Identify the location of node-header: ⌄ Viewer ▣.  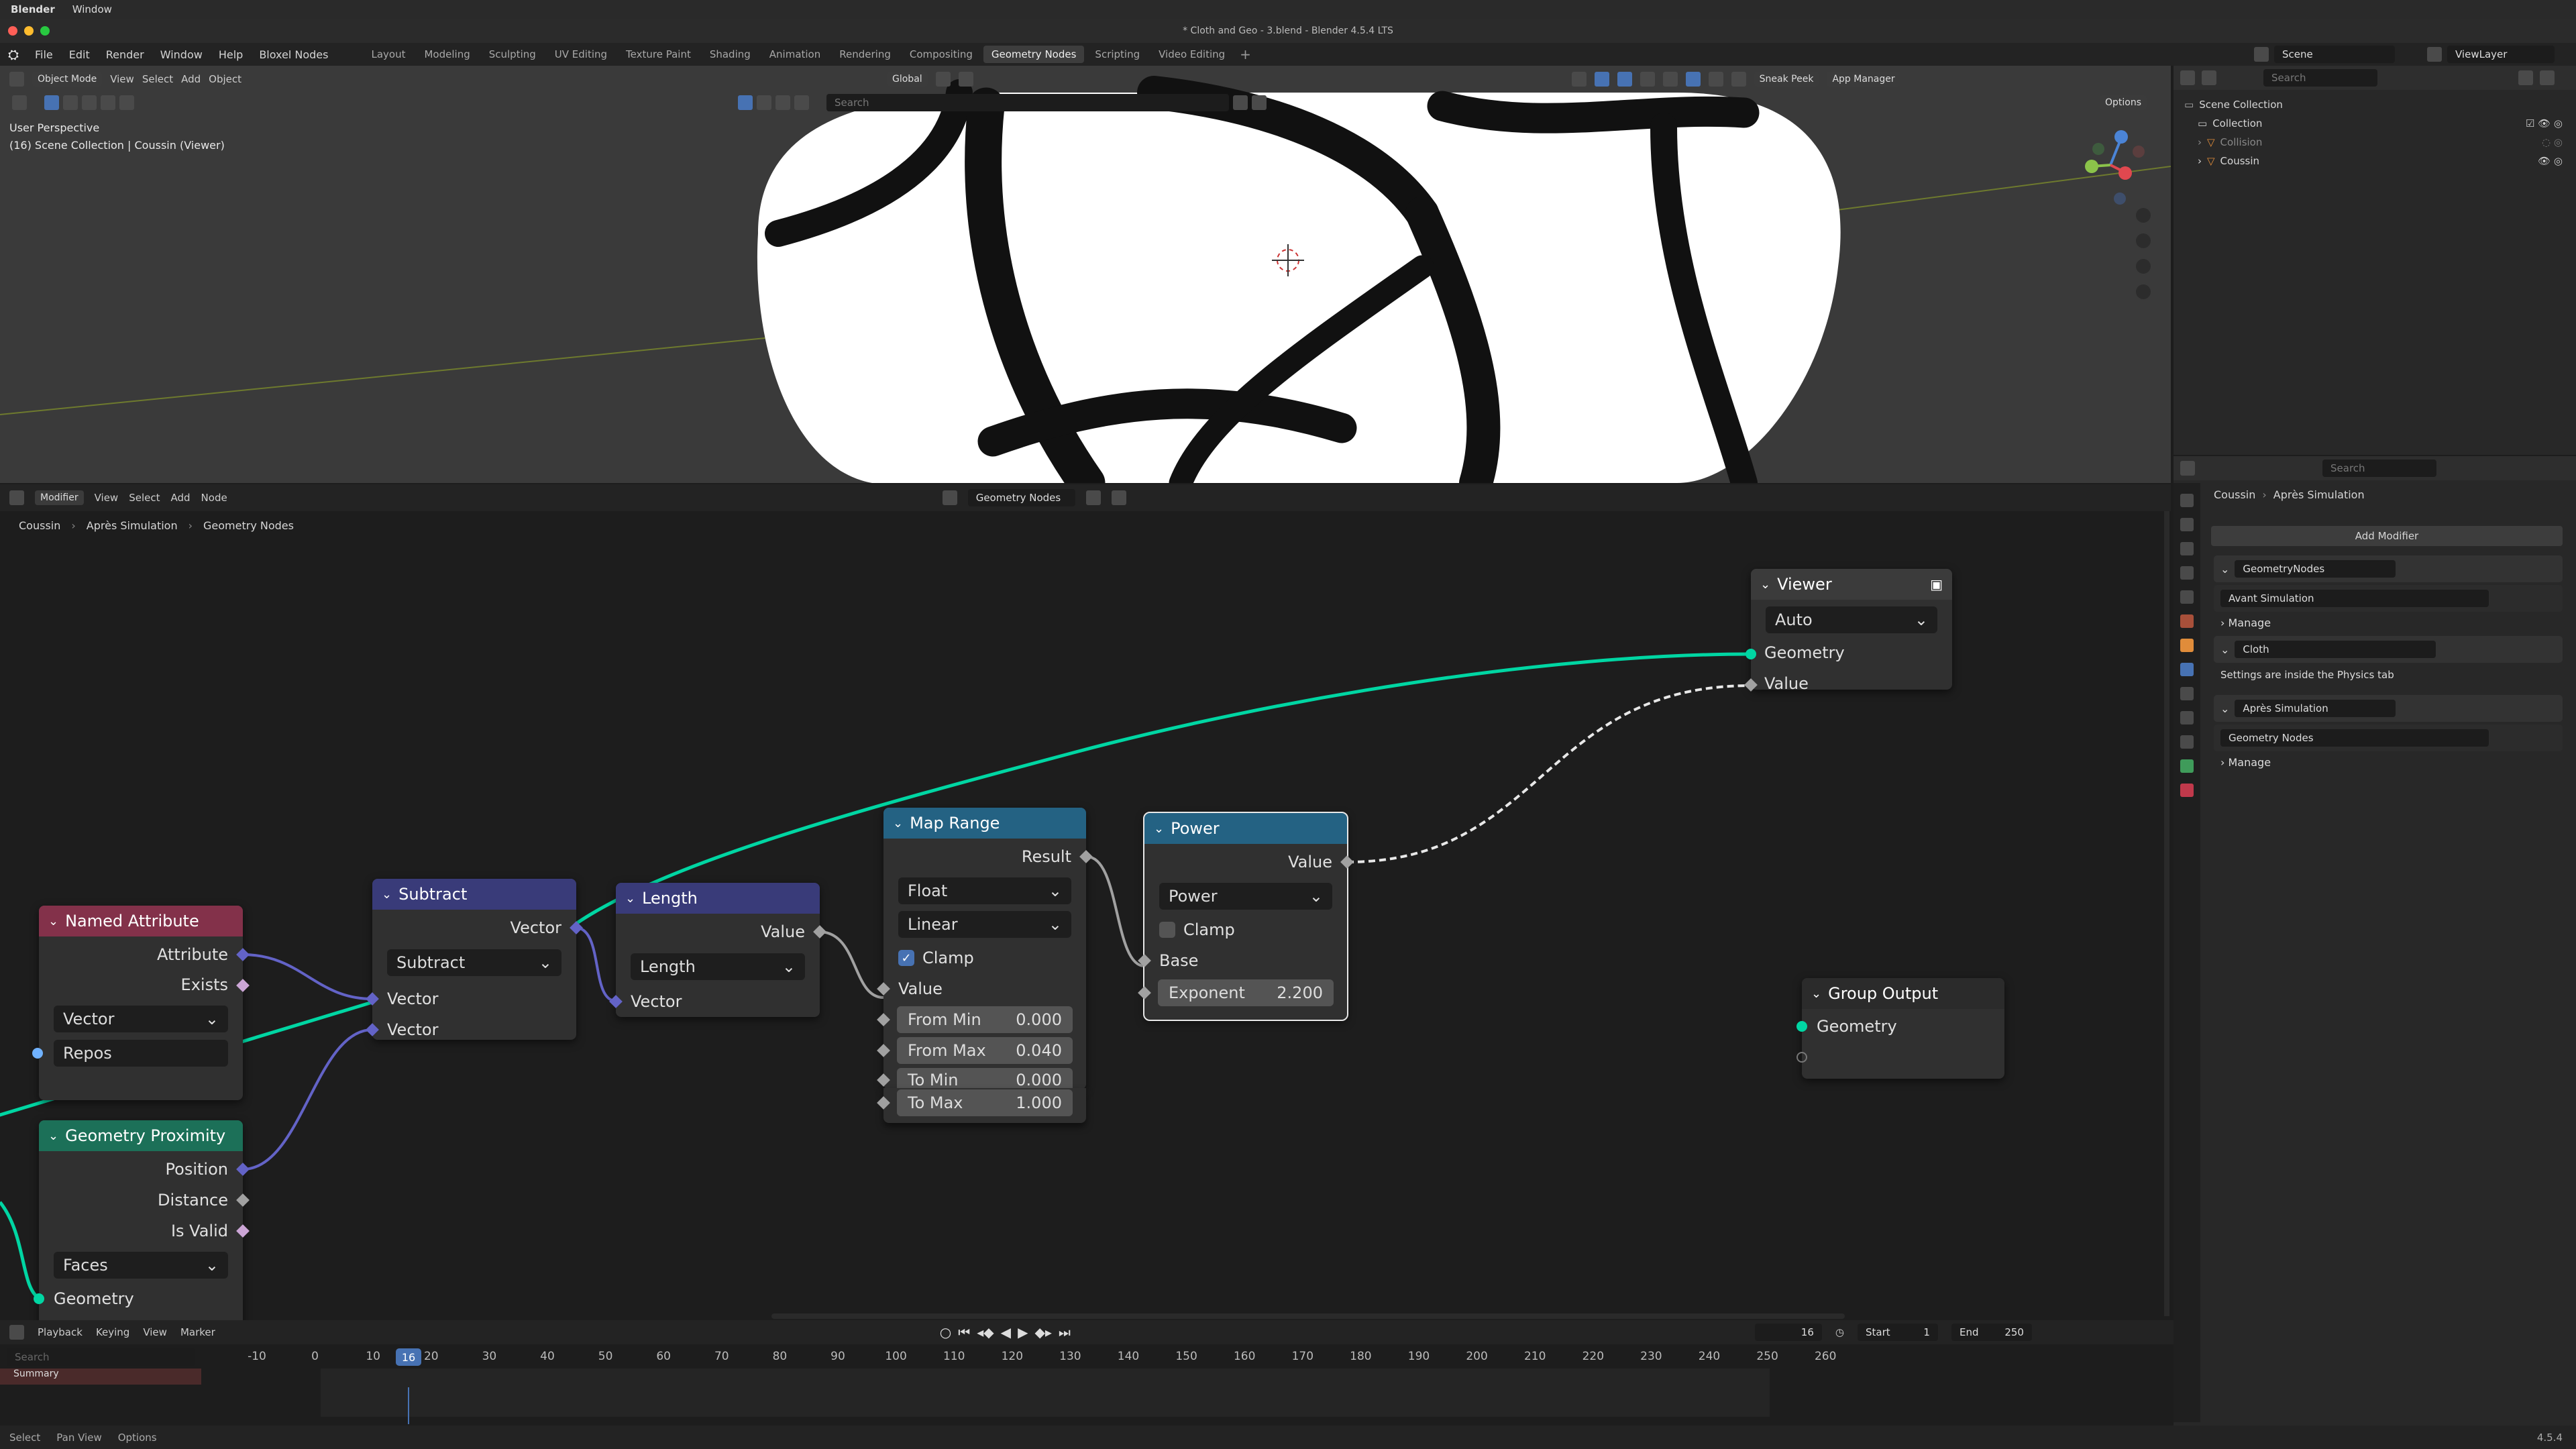
(1851, 584).